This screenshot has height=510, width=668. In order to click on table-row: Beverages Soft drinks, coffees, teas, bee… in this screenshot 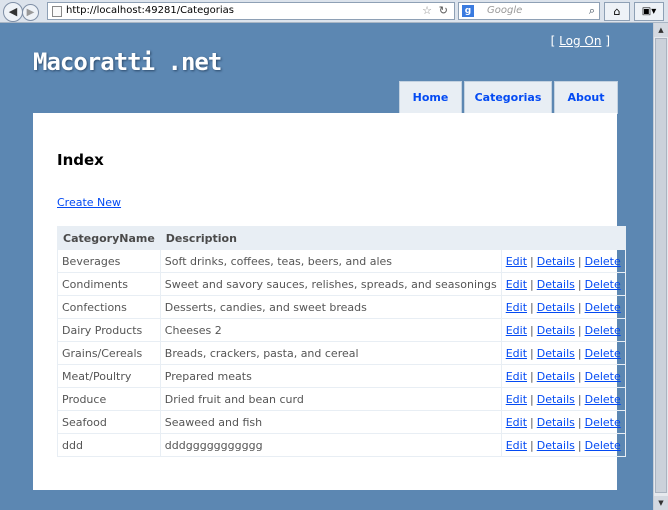, I will do `click(341, 261)`.